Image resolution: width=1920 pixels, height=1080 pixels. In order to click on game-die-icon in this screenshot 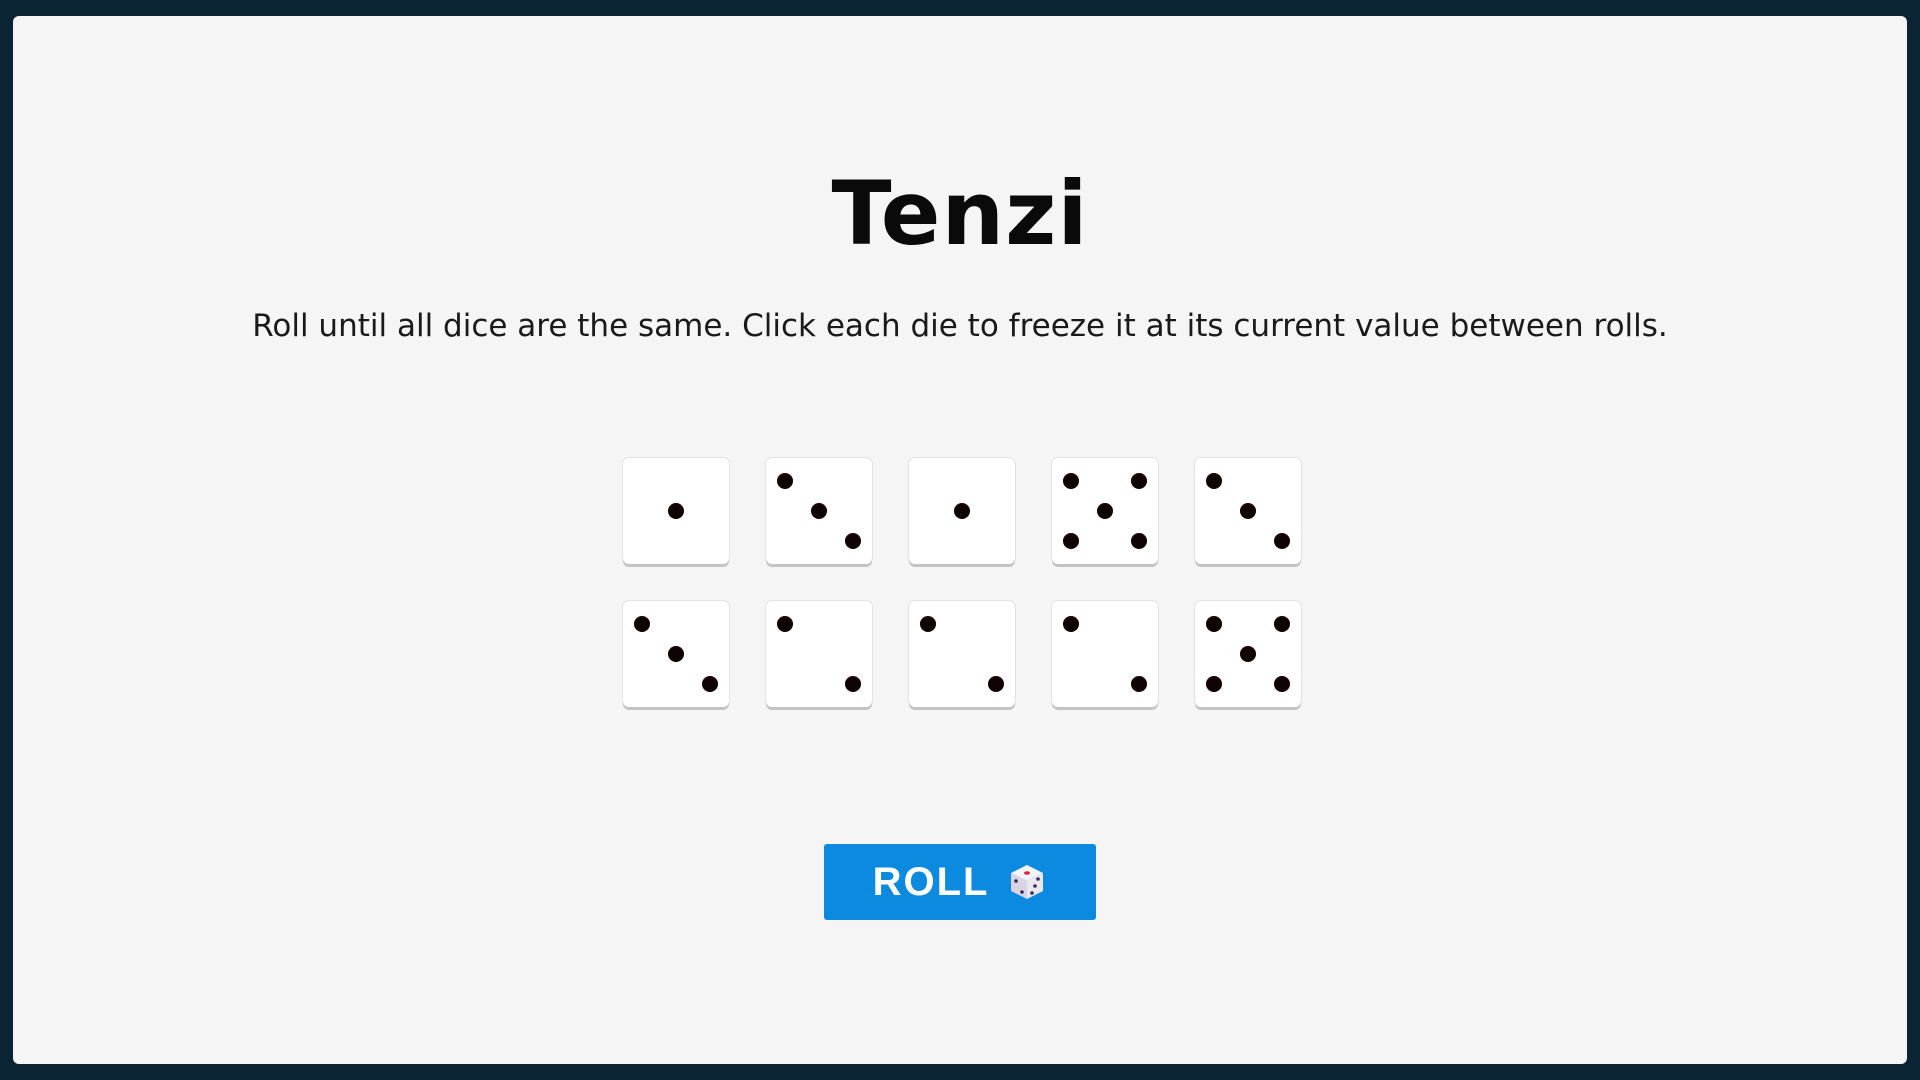, I will do `click(1027, 882)`.